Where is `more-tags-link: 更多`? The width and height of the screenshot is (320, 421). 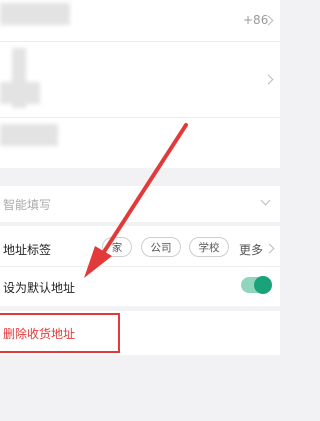
more-tags-link: 更多 is located at coordinates (251, 249).